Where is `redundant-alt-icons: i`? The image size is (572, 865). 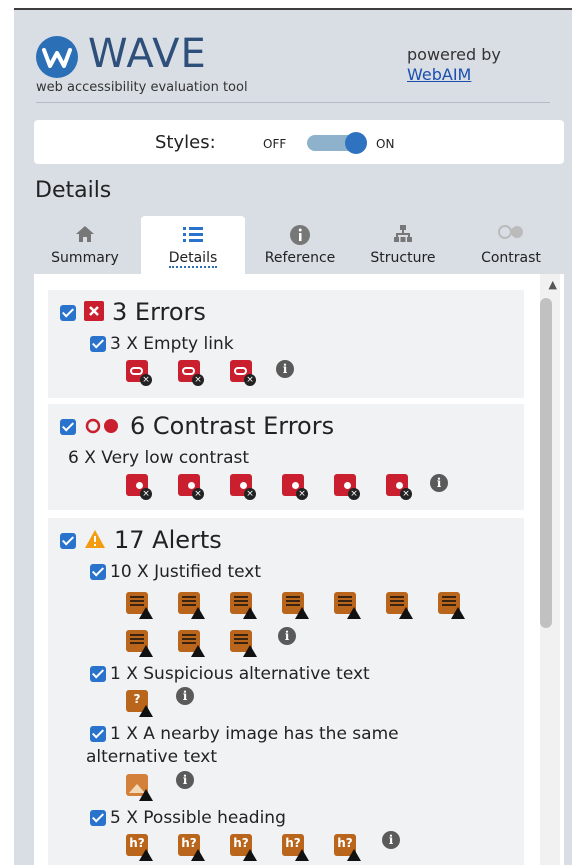 redundant-alt-icons: i is located at coordinates (186, 786).